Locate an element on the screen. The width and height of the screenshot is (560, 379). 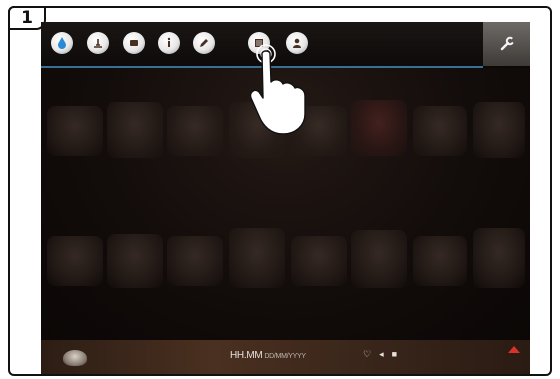
pencil-icon is located at coordinates (204, 43).